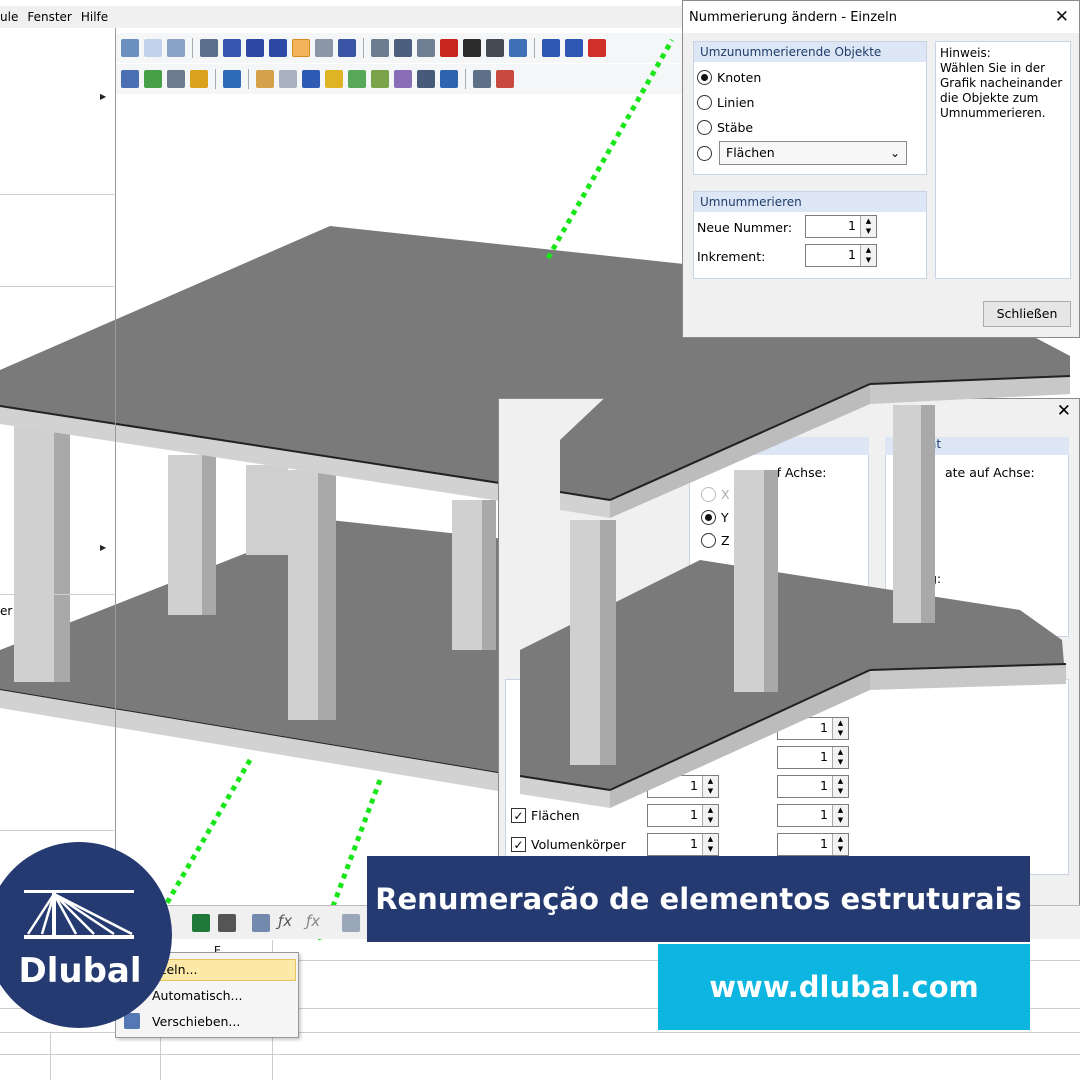  What do you see at coordinates (518, 844) in the screenshot?
I see `solids-checkbox: ✓` at bounding box center [518, 844].